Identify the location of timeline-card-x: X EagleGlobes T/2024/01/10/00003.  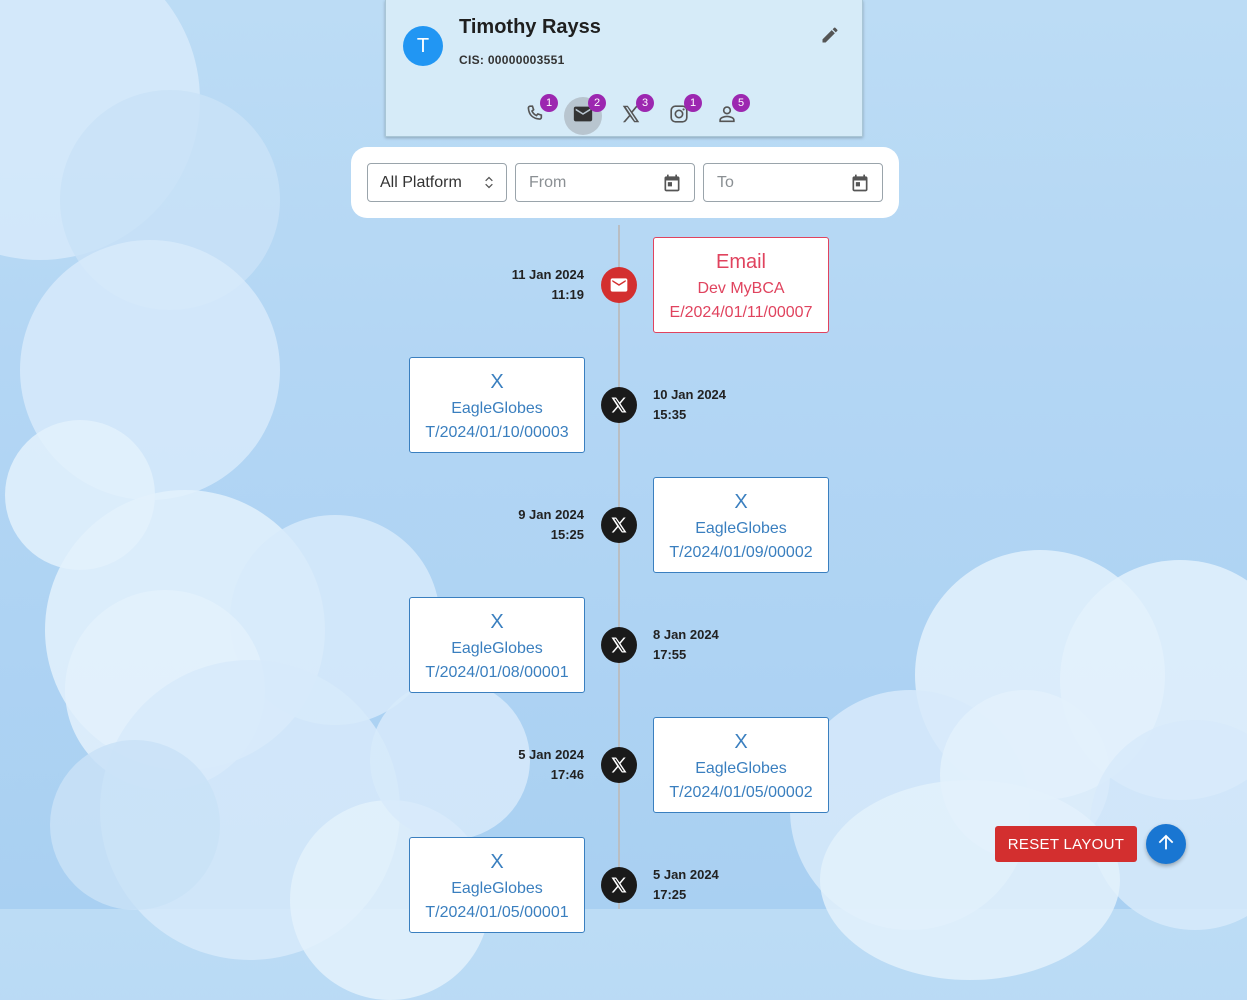
(497, 405).